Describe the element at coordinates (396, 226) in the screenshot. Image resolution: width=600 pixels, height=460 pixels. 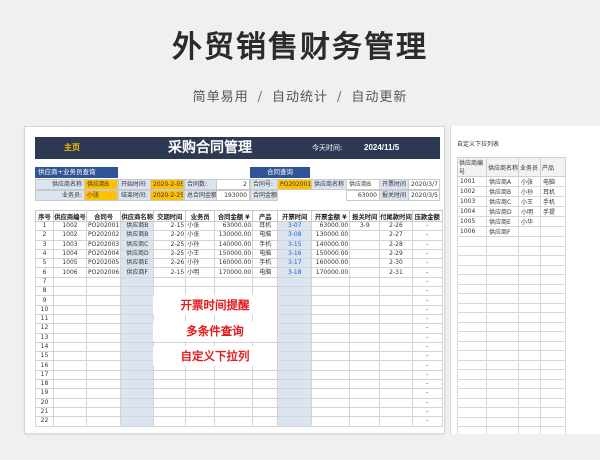
I see `table-cell: 2-26` at that location.